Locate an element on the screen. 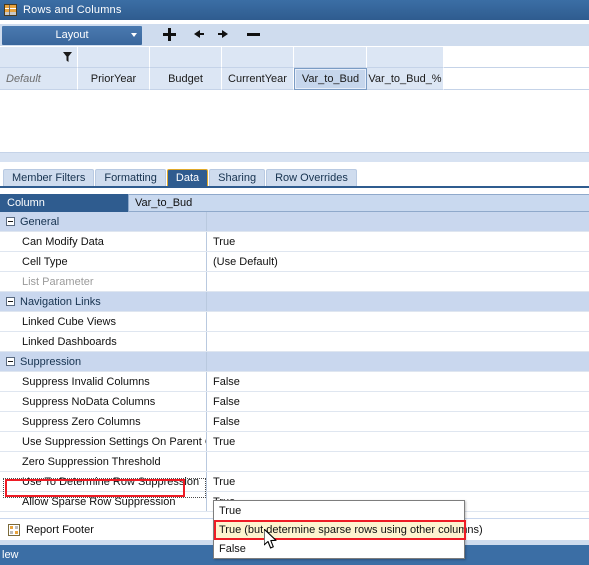  property-row-list-parameter: List Parameter is located at coordinates (294, 282).